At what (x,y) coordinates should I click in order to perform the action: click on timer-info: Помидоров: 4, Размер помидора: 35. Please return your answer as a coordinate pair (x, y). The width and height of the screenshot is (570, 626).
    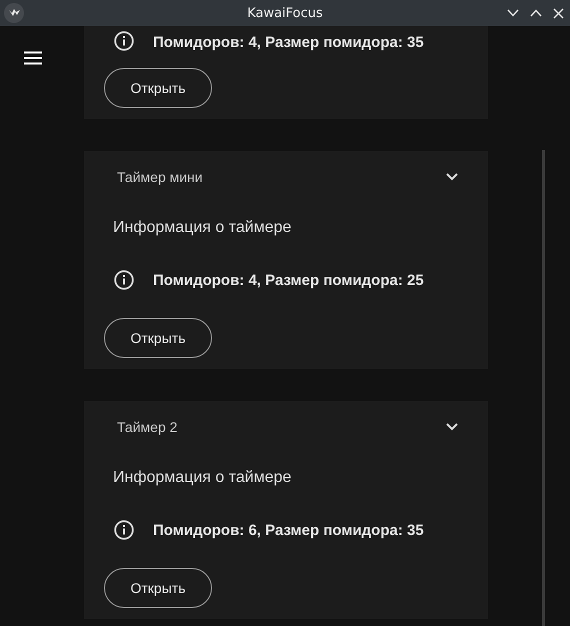
    Looking at the image, I should click on (288, 42).